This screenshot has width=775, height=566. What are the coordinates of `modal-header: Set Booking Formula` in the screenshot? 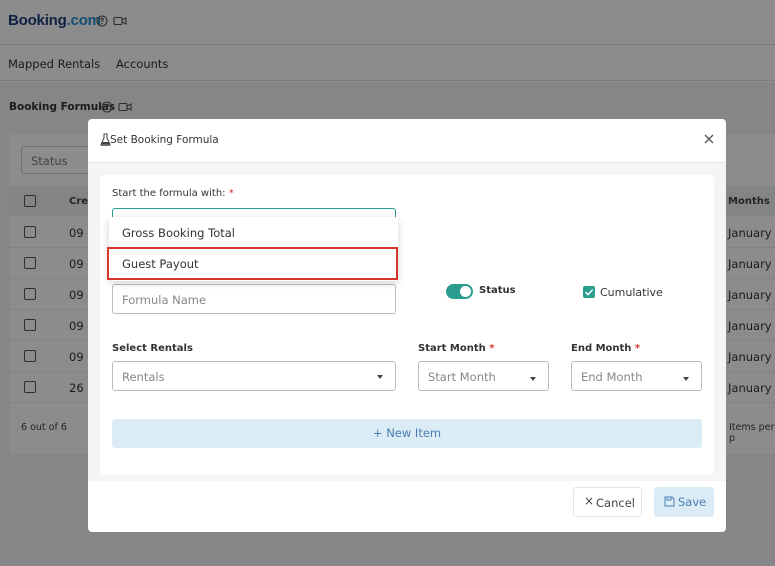 It's located at (407, 141).